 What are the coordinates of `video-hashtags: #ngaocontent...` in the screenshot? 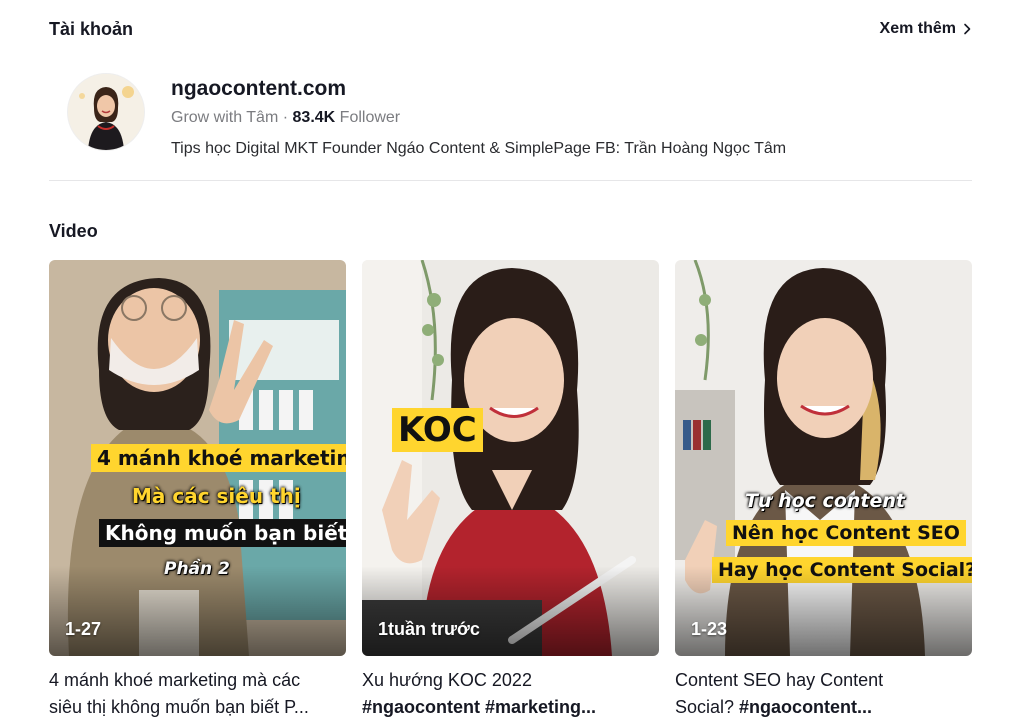 It's located at (805, 707).